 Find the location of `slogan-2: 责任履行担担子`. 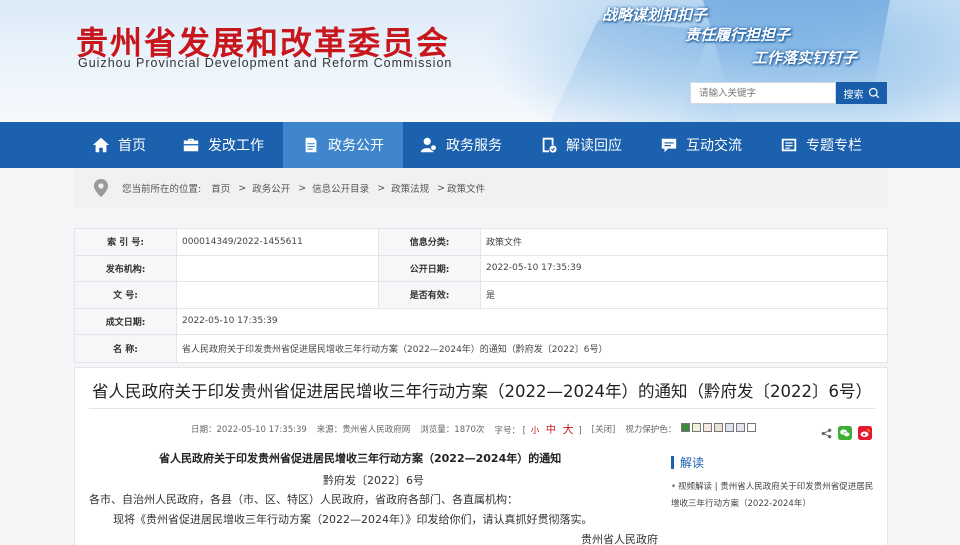

slogan-2: 责任履行担担子 is located at coordinates (738, 35).